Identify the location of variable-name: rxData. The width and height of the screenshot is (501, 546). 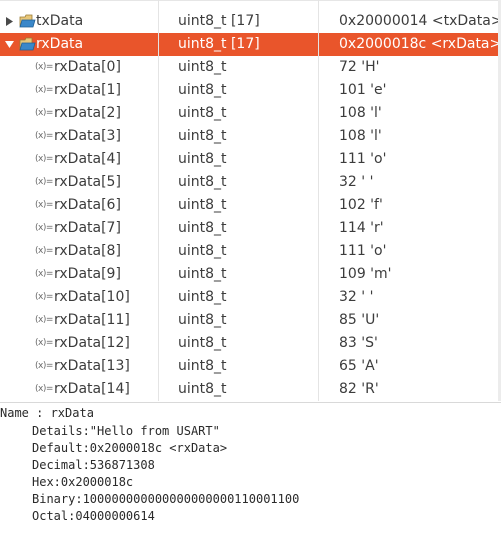
(60, 44).